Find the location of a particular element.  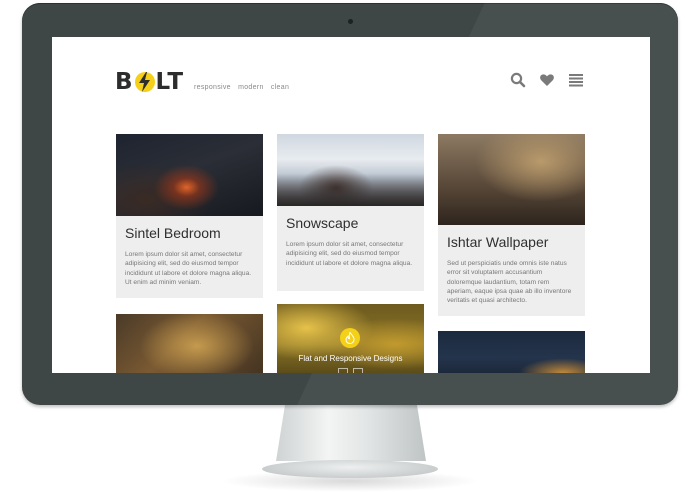

post-title: Snowscape is located at coordinates (350, 223).